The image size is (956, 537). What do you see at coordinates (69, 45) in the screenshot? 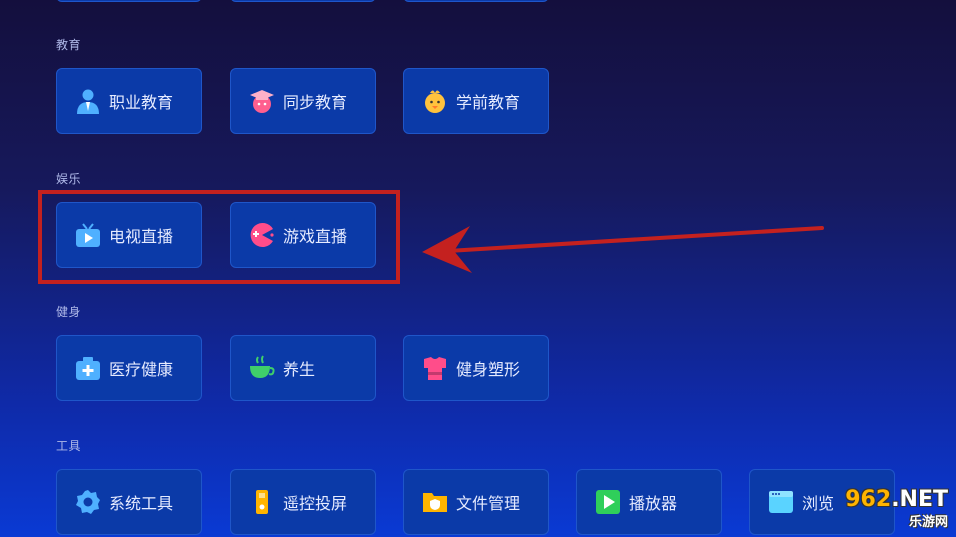
I see `section-label-education: 教育` at bounding box center [69, 45].